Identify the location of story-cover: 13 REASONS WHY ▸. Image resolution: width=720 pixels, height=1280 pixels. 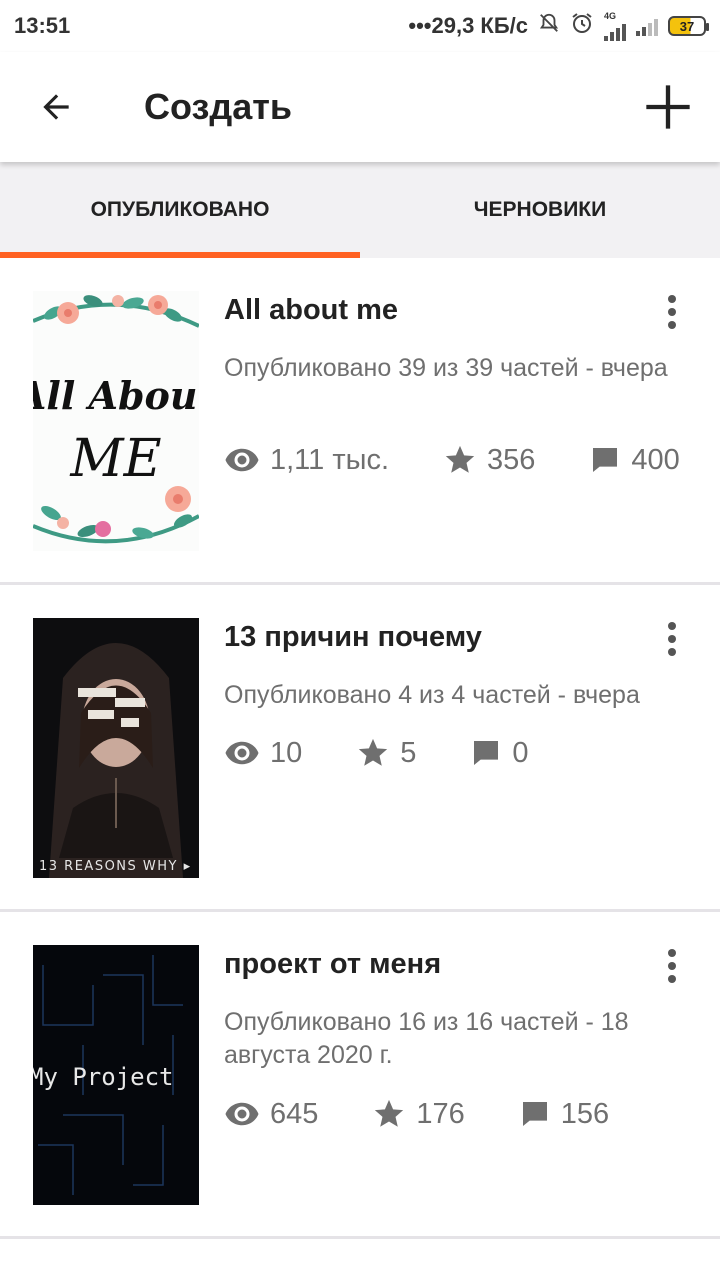
(116, 748).